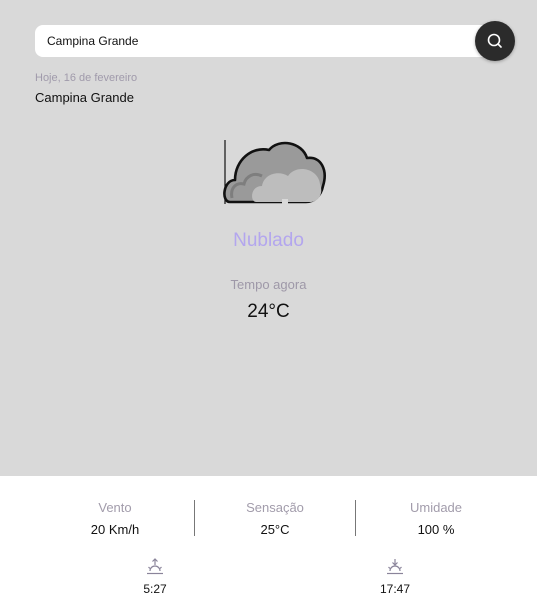 Image resolution: width=537 pixels, height=614 pixels. Describe the element at coordinates (255, 41) in the screenshot. I see `search-input` at that location.